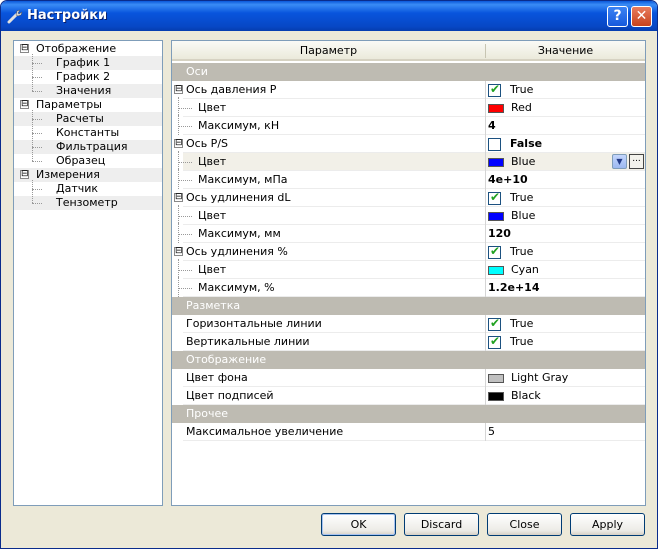 The image size is (658, 549). Describe the element at coordinates (236, 287) in the screenshot. I see `property-name: Максимум, %` at that location.